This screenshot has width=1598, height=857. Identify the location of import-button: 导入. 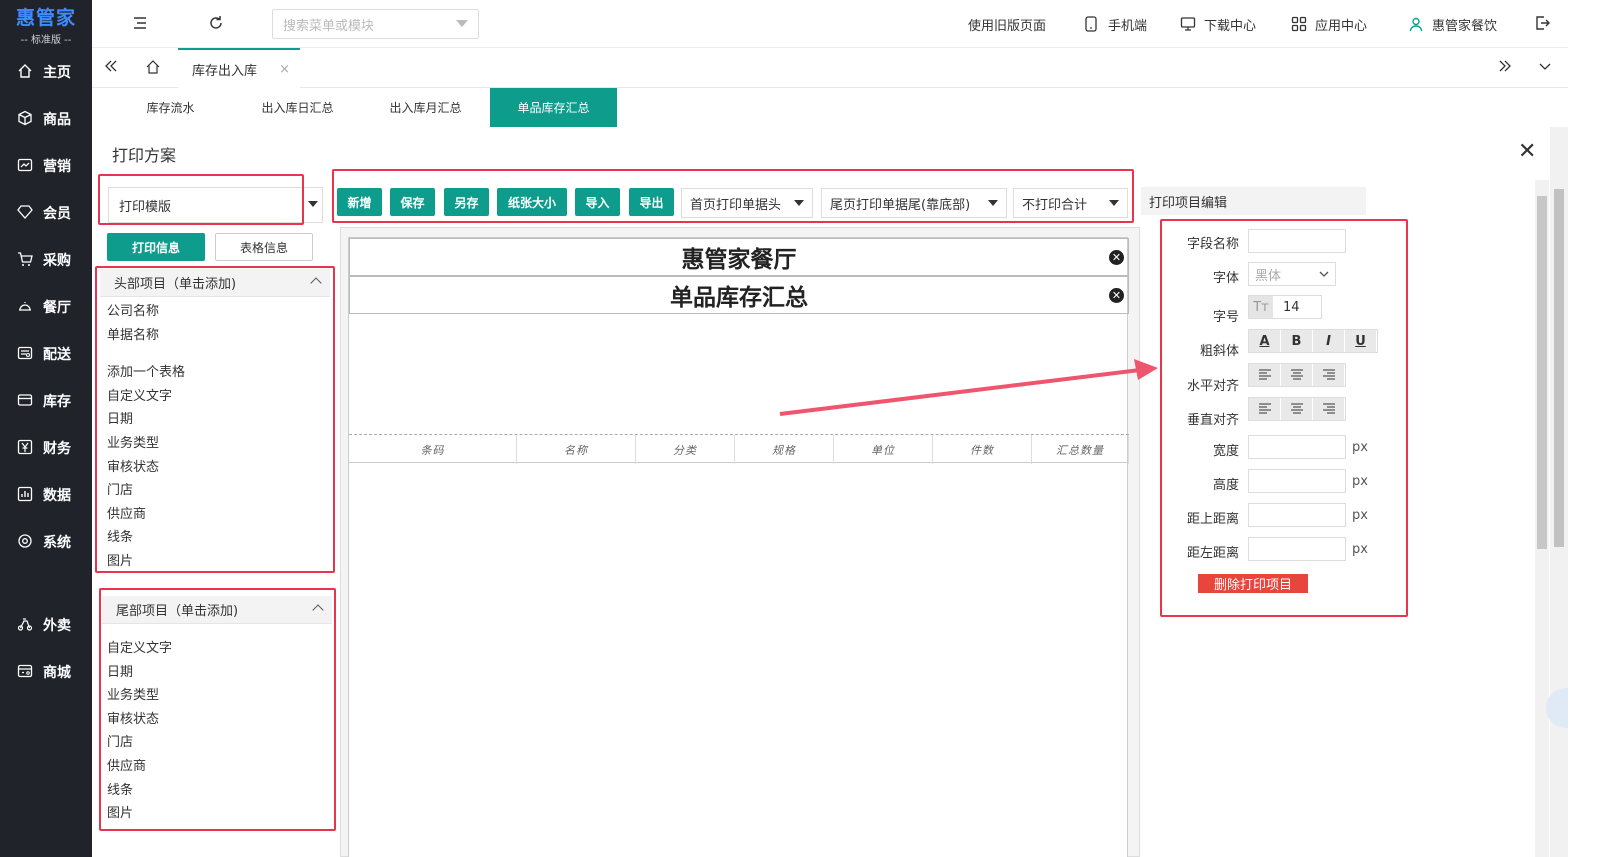
(597, 202).